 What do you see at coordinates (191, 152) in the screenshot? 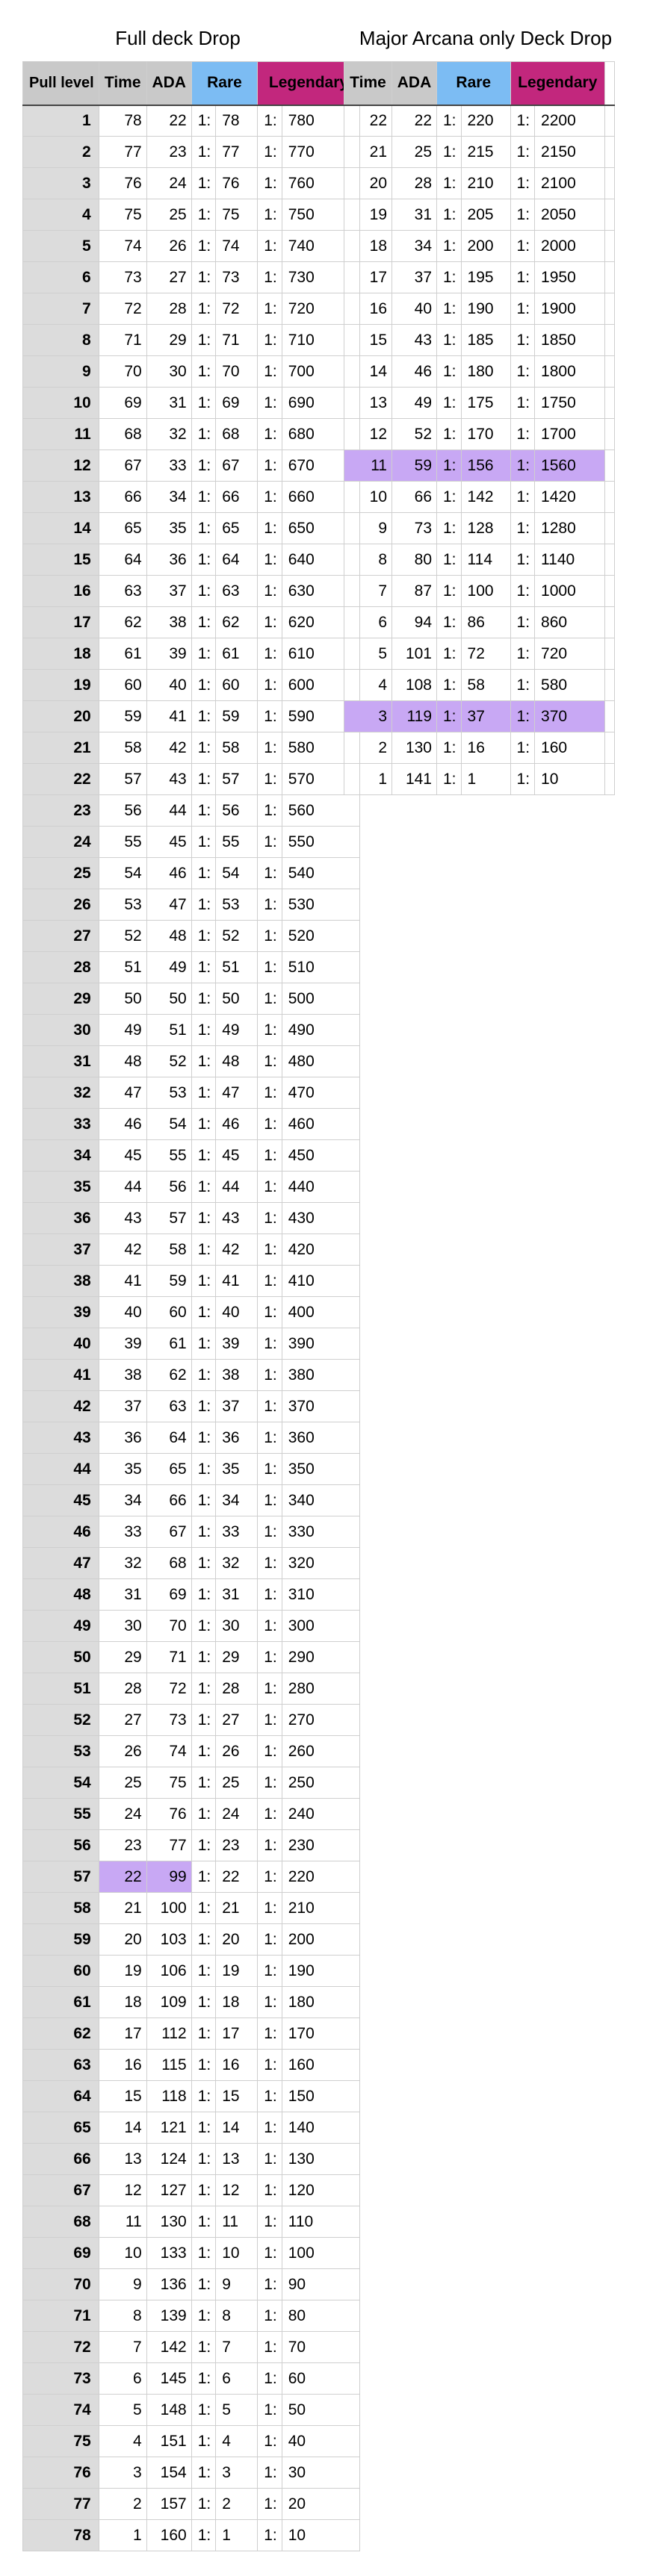
I see `table-row: 2 77 23 1: 77 1: 770` at bounding box center [191, 152].